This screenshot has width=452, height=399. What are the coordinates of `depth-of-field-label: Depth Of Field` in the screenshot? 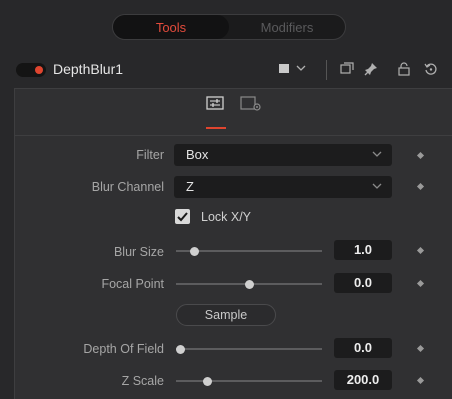 It's located at (123, 349).